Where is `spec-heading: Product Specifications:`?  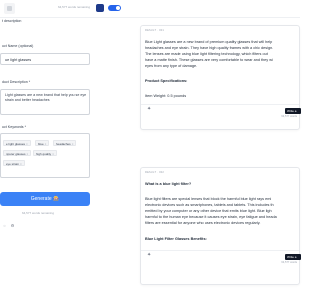
spec-heading: Product Specifications: is located at coordinates (166, 81).